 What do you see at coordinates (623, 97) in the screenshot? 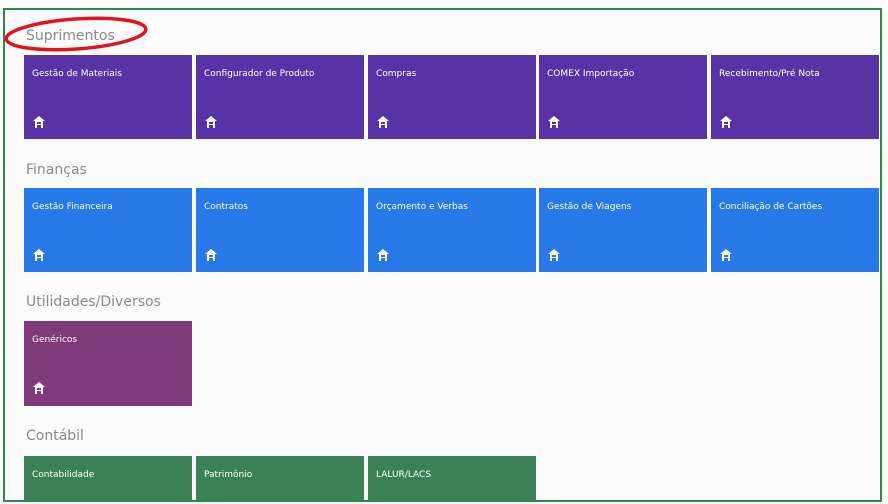
I see `tile-comex-importacao: COMEX Importação` at bounding box center [623, 97].